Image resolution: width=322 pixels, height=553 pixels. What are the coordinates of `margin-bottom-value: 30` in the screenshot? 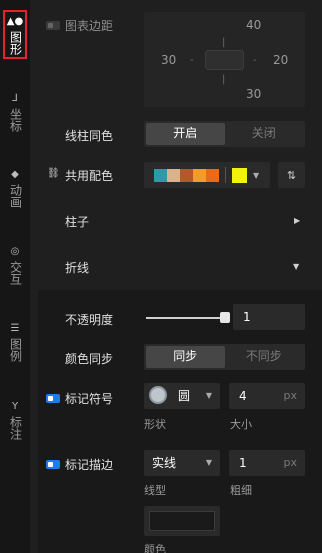 It's located at (253, 94).